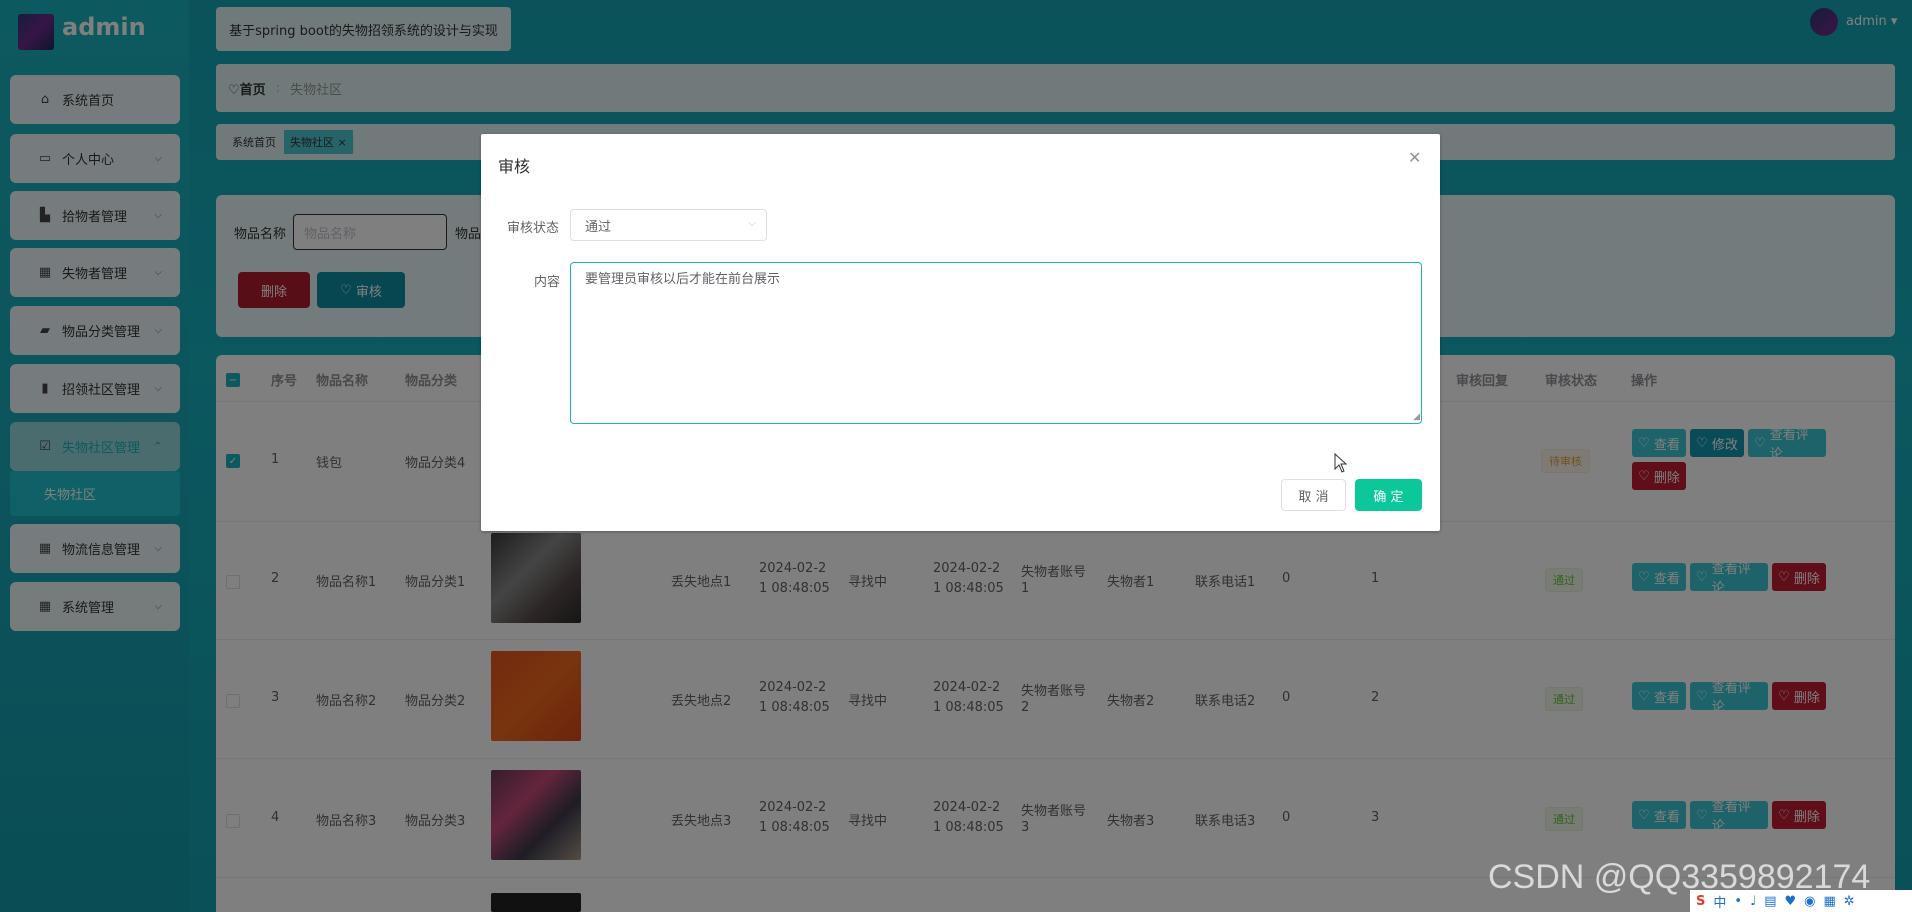  Describe the element at coordinates (1753, 901) in the screenshot. I see `microphone-icon: ♩` at that location.